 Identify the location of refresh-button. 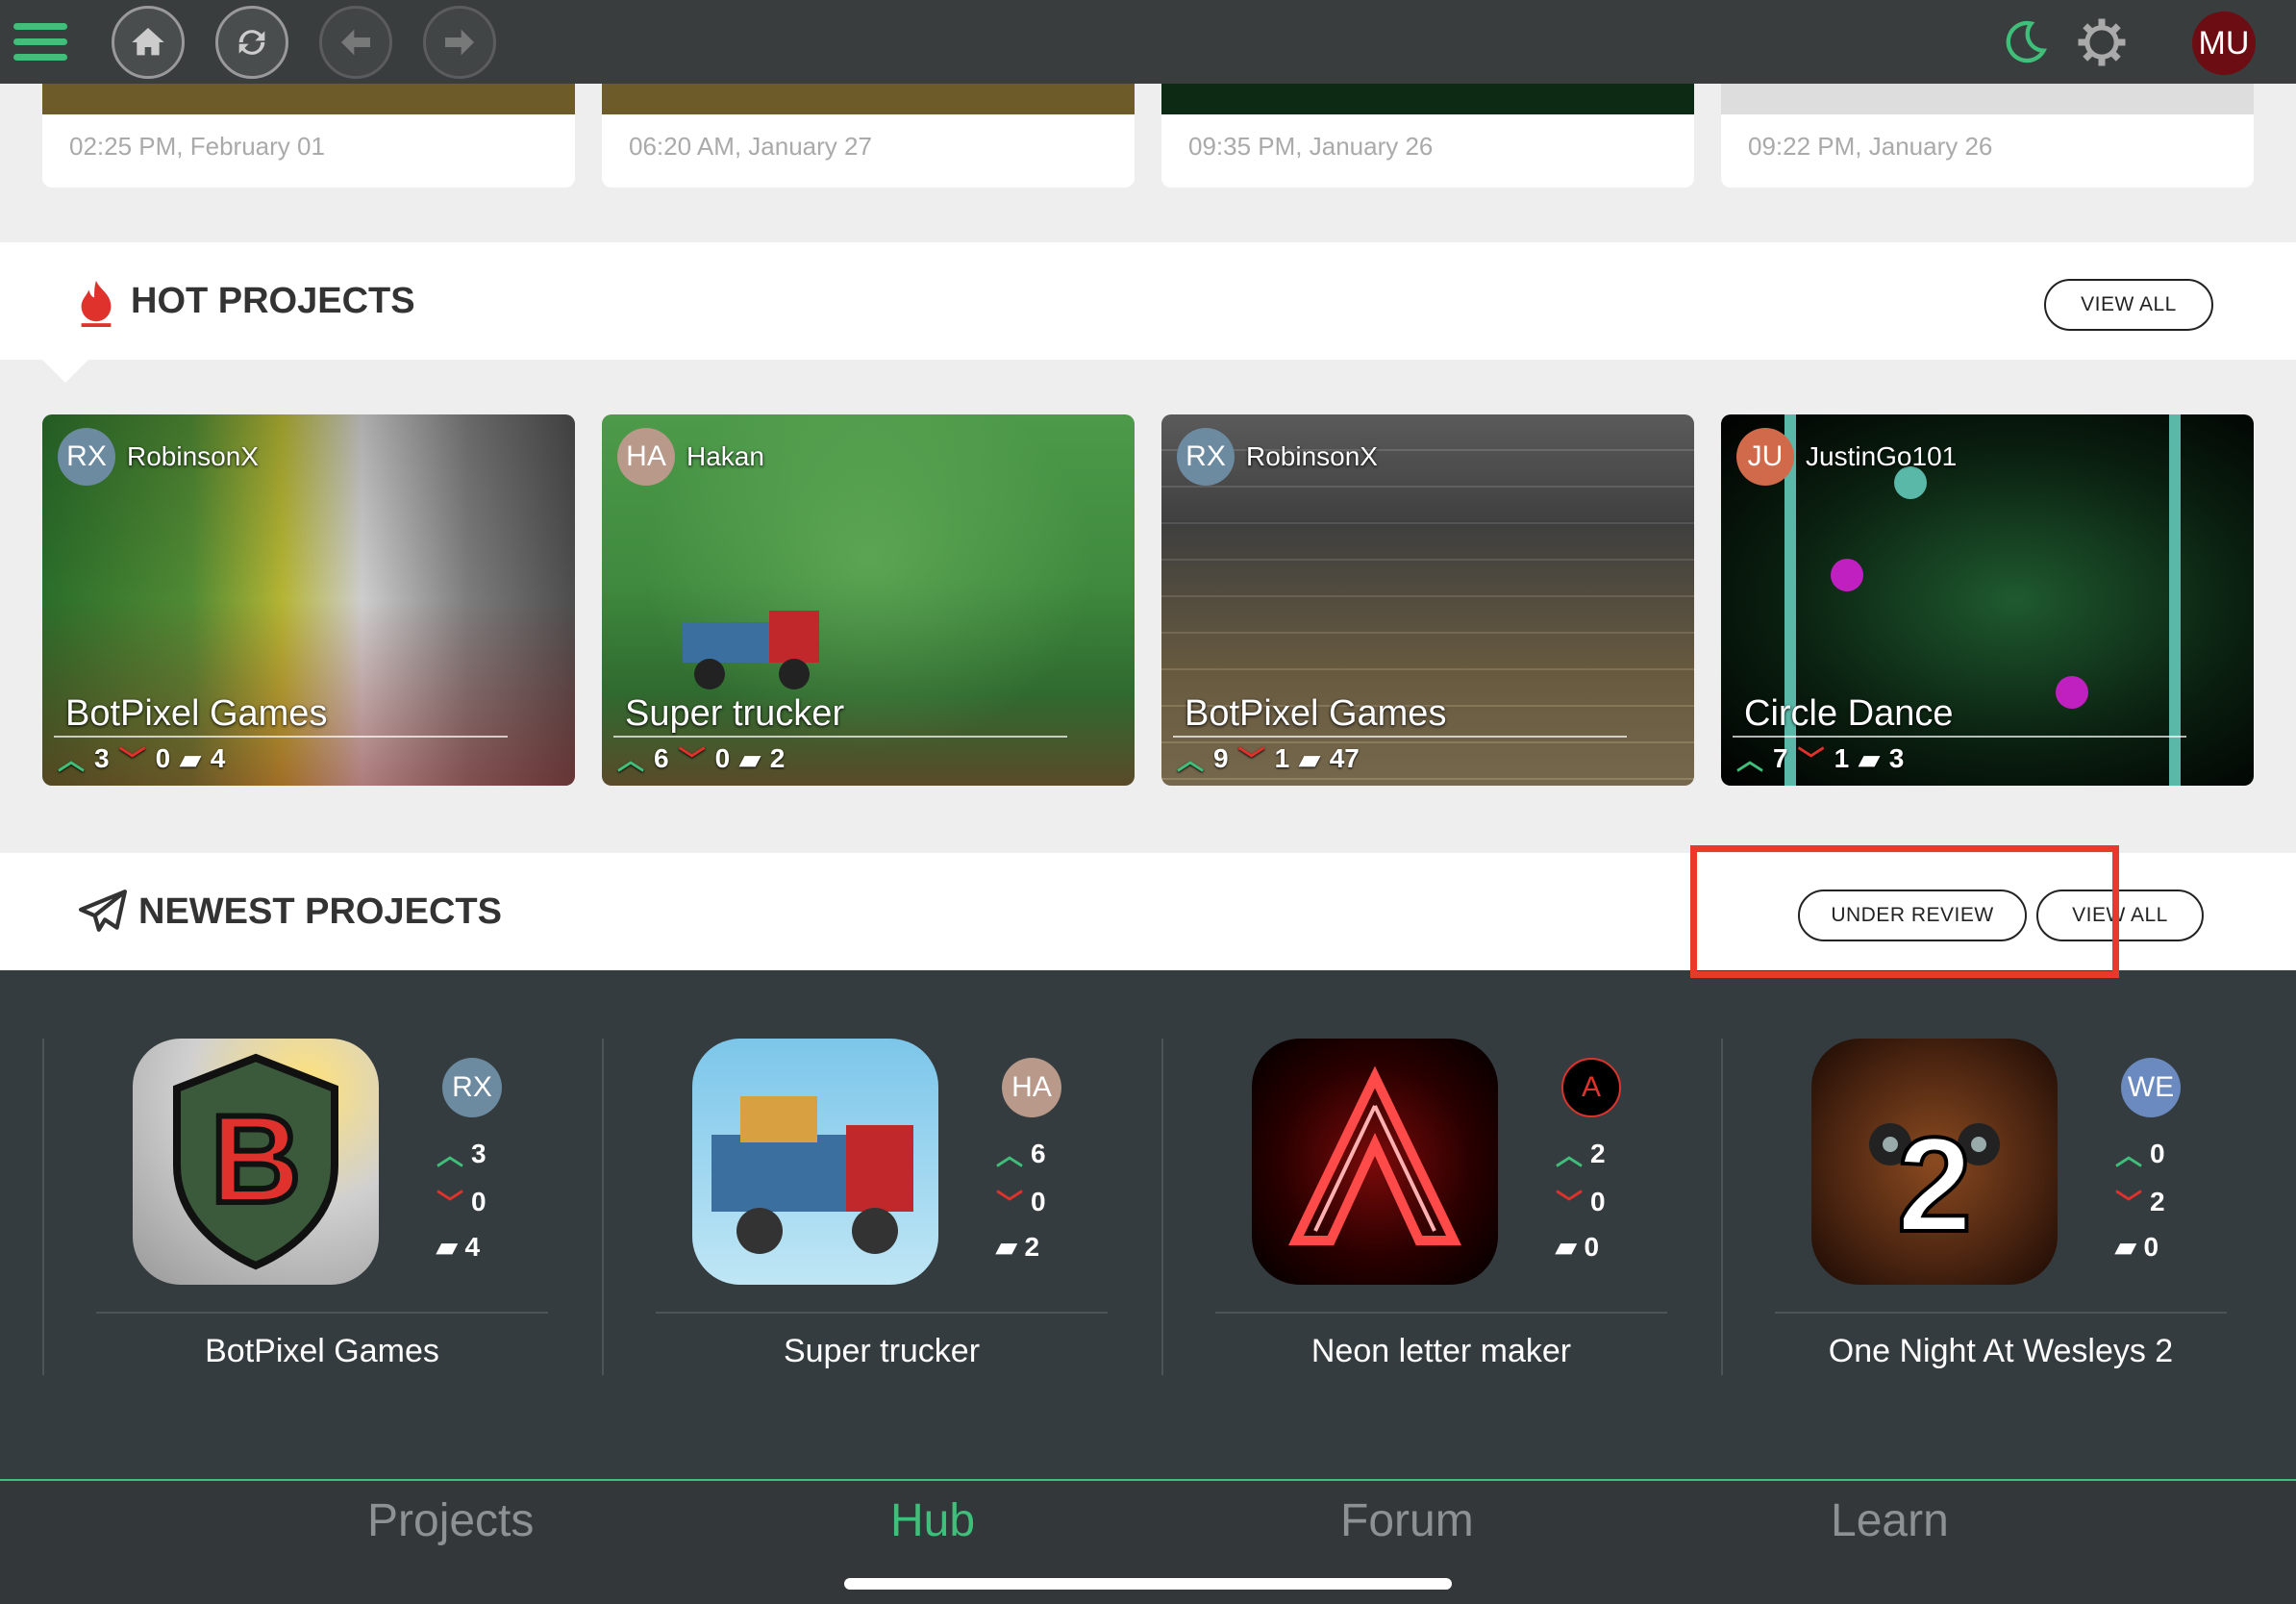
(251, 42).